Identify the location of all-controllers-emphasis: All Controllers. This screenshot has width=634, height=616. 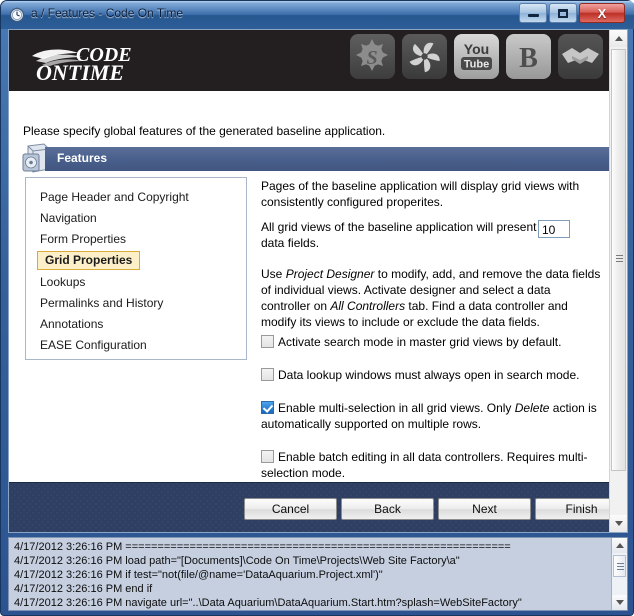
(368, 306).